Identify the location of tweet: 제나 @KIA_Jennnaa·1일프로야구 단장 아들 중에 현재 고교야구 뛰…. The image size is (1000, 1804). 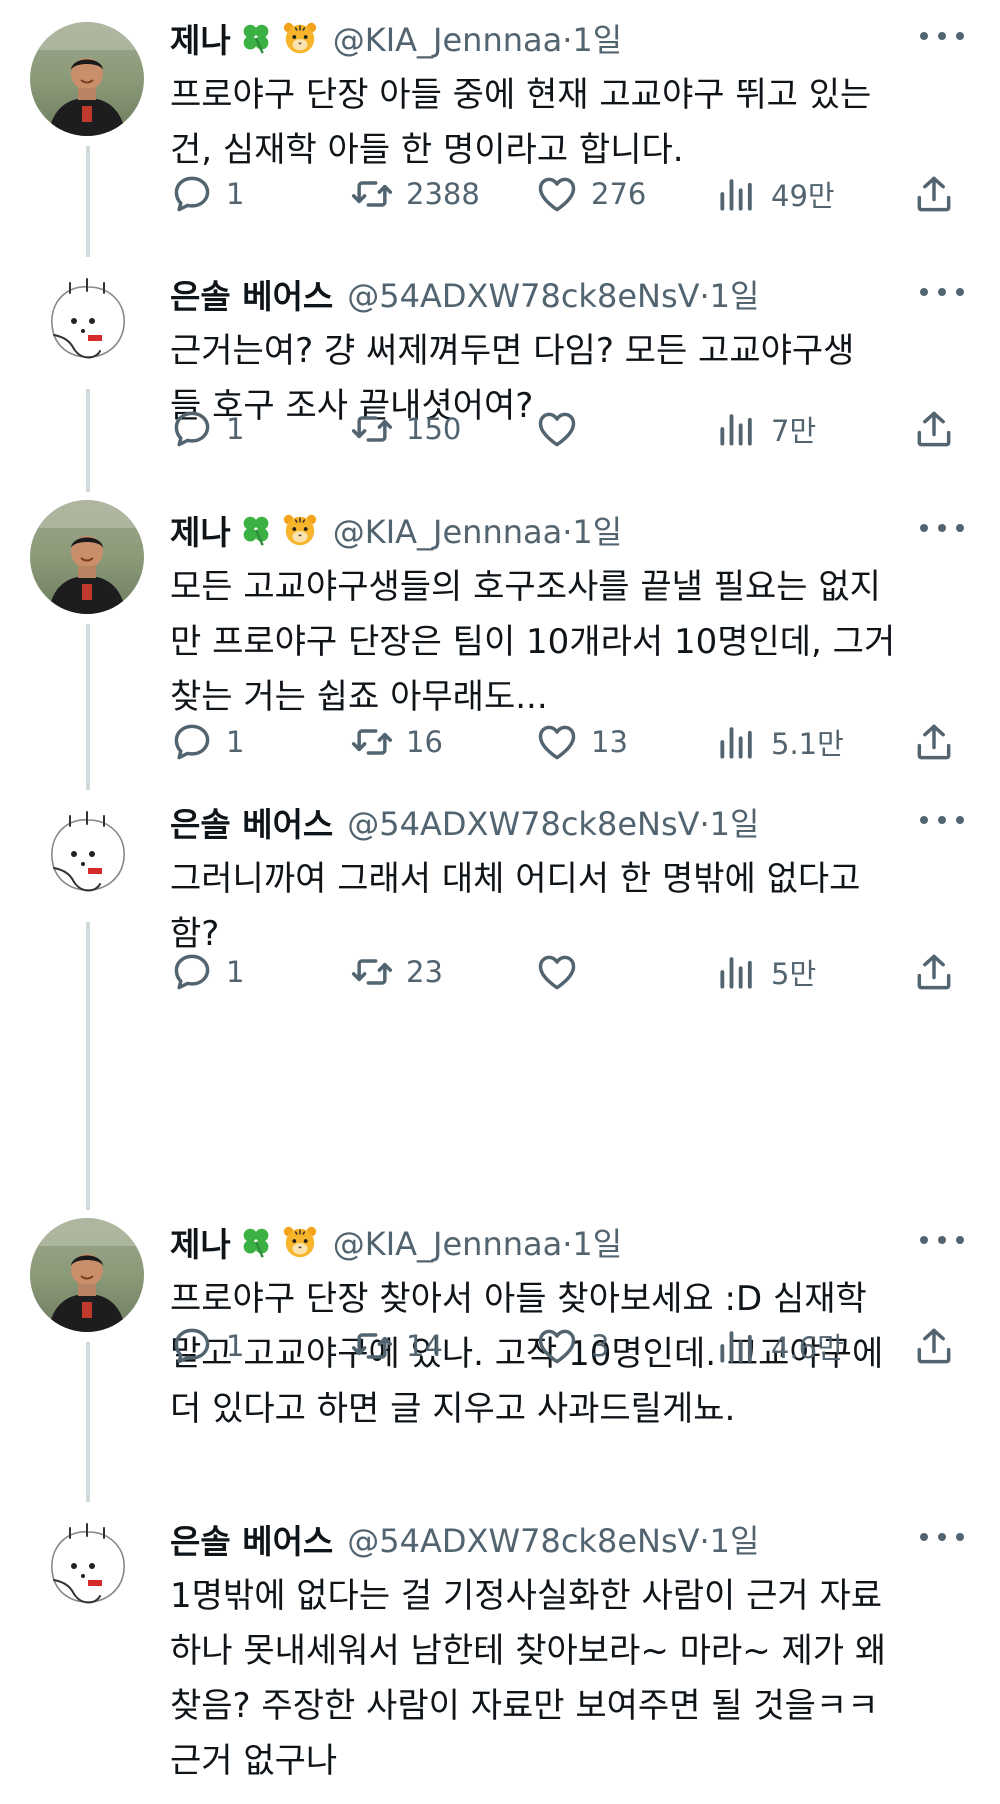
(500, 144).